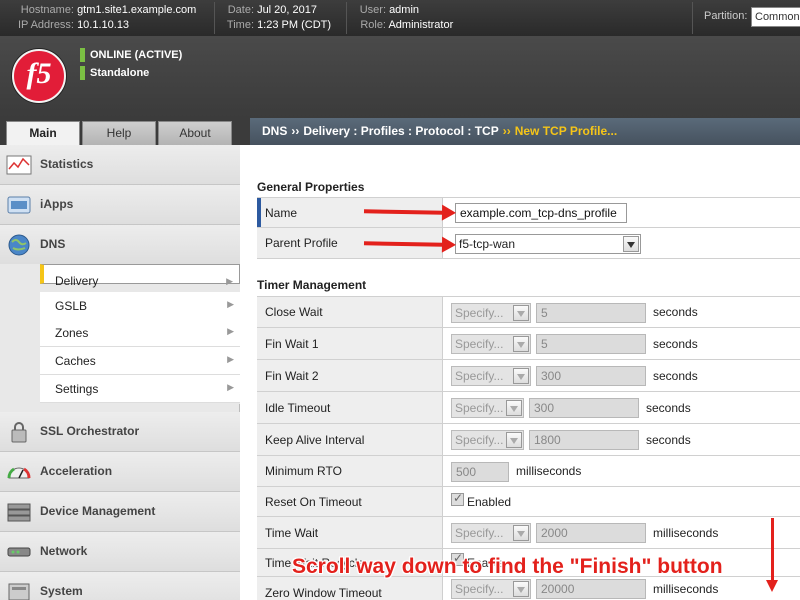 The image size is (800, 600). What do you see at coordinates (548, 244) in the screenshot?
I see `parent-profile-select: f5-tcp-wan` at bounding box center [548, 244].